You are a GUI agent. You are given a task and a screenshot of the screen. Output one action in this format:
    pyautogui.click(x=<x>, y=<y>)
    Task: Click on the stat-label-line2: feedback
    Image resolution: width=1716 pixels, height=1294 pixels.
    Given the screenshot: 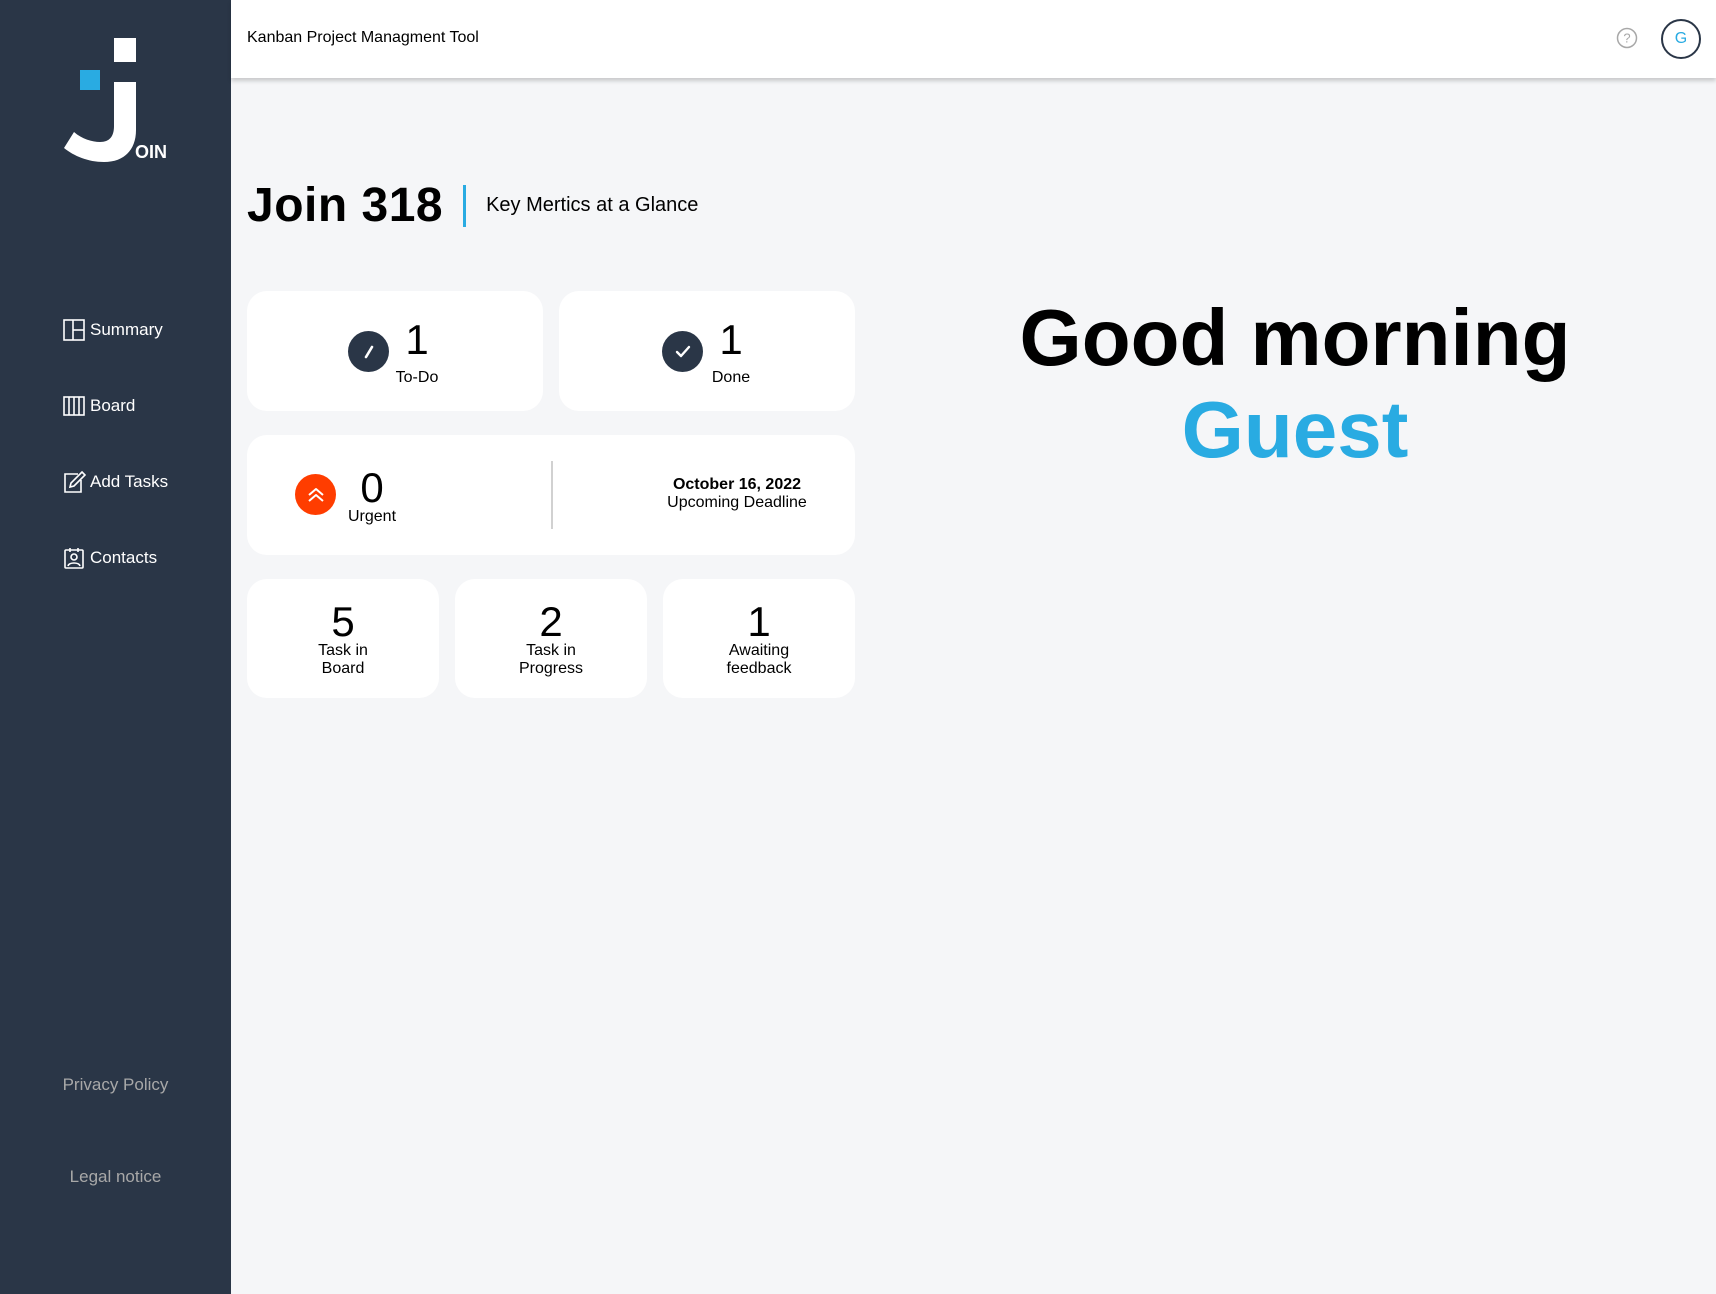 What is the action you would take?
    pyautogui.click(x=759, y=668)
    